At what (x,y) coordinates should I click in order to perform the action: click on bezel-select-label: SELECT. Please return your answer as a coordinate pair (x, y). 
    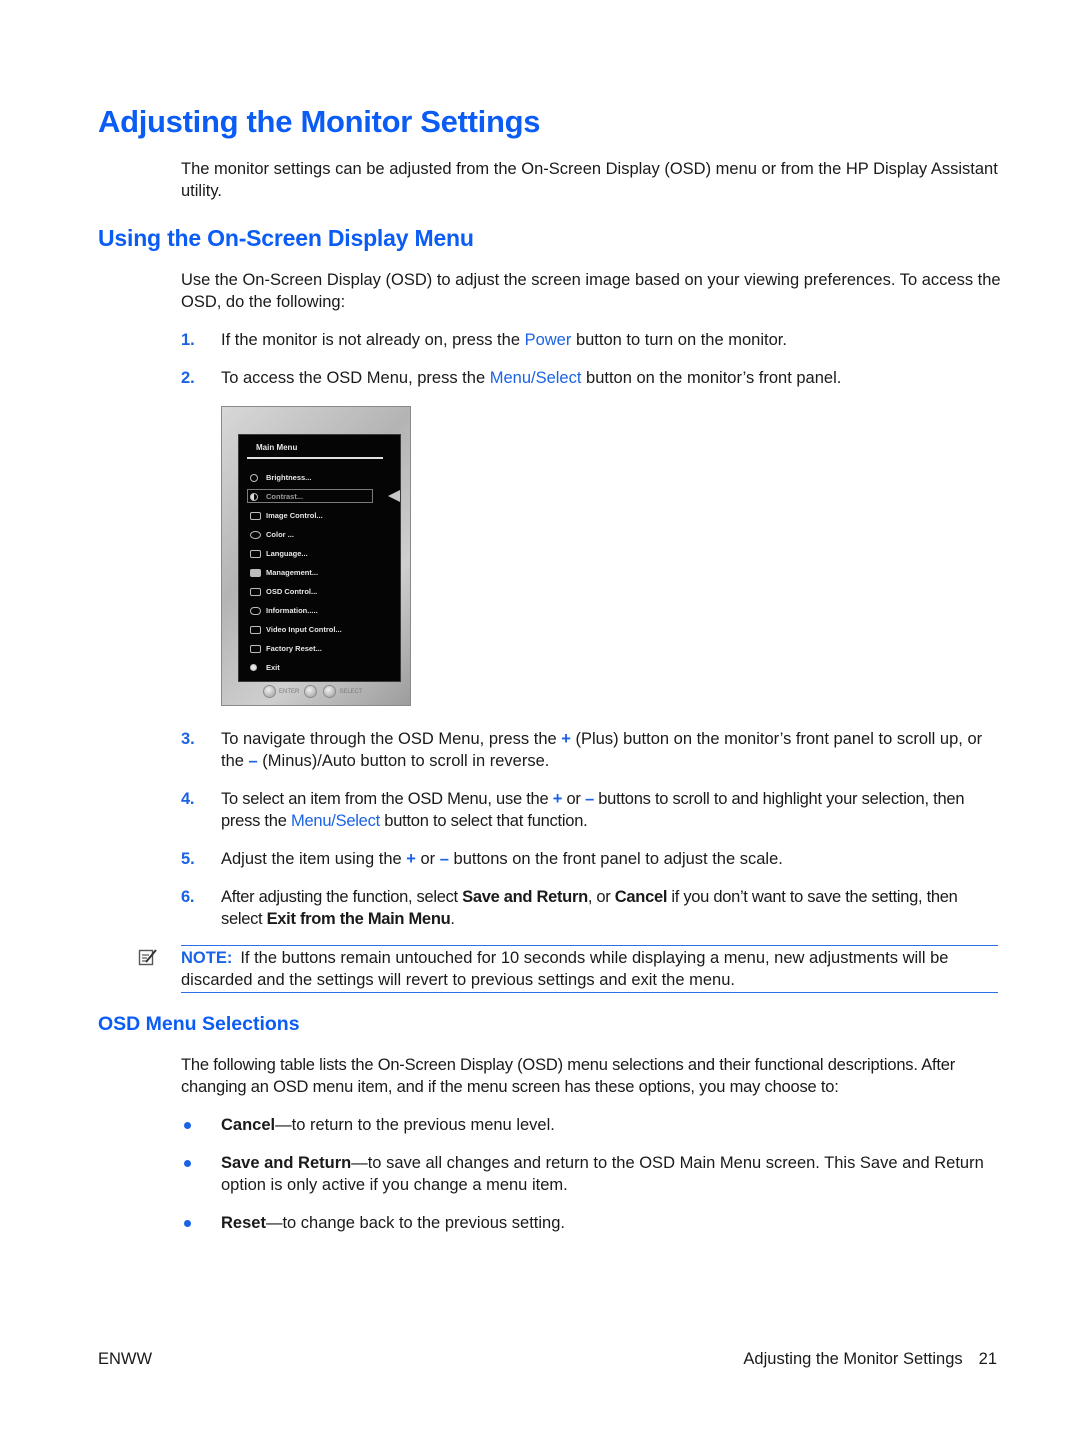
    Looking at the image, I should click on (351, 691).